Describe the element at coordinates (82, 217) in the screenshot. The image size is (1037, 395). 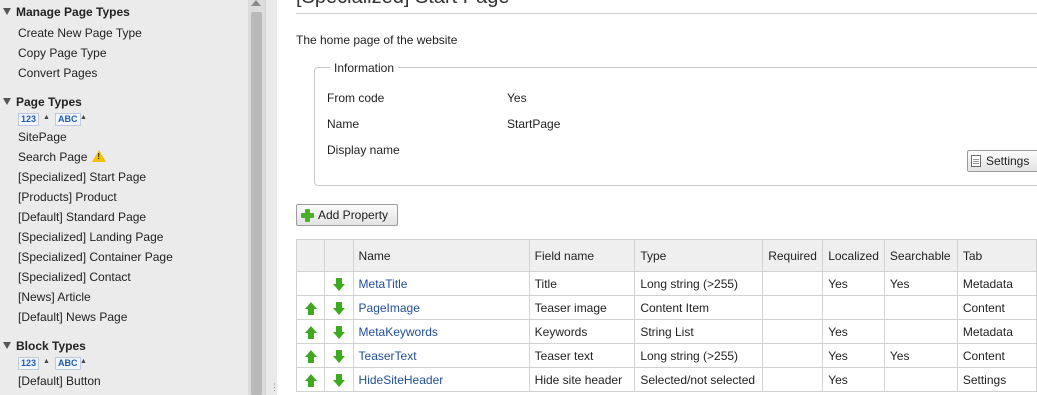
I see `sidebar-item-standard-page: [Default] Standard Page` at that location.